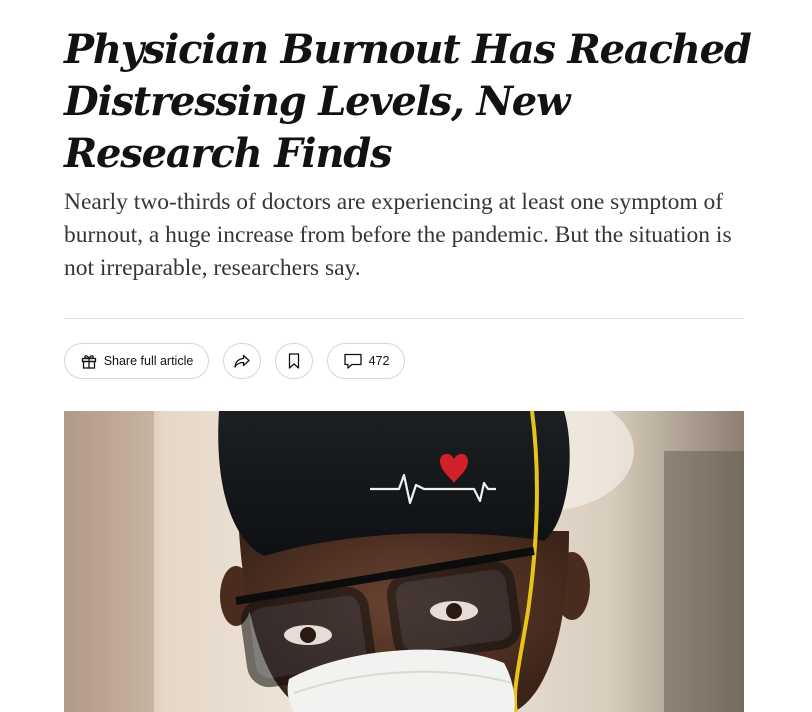  I want to click on share-button, so click(242, 361).